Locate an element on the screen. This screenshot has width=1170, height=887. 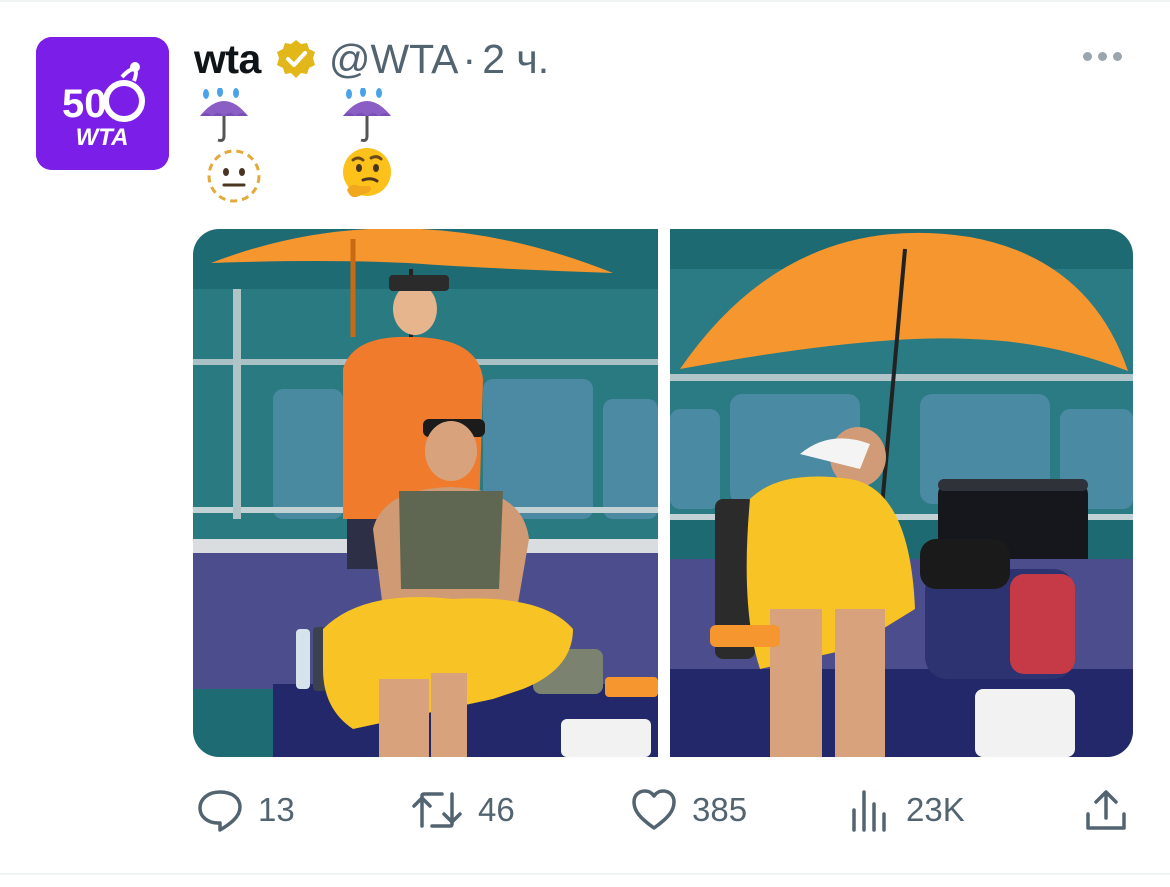
like-button: 385 is located at coordinates (688, 810).